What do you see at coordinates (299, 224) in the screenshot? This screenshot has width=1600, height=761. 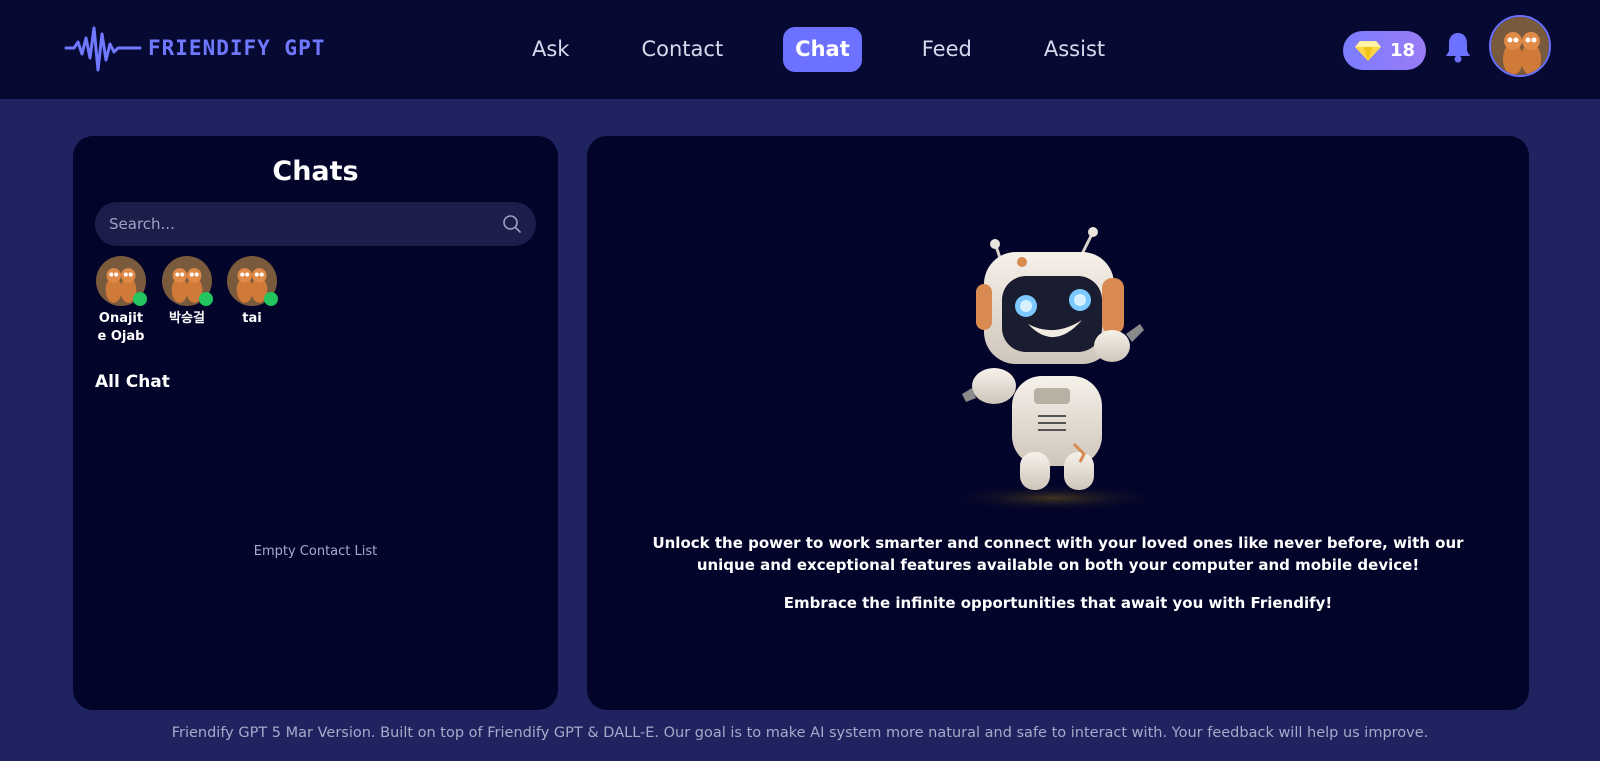 I see `search-input` at bounding box center [299, 224].